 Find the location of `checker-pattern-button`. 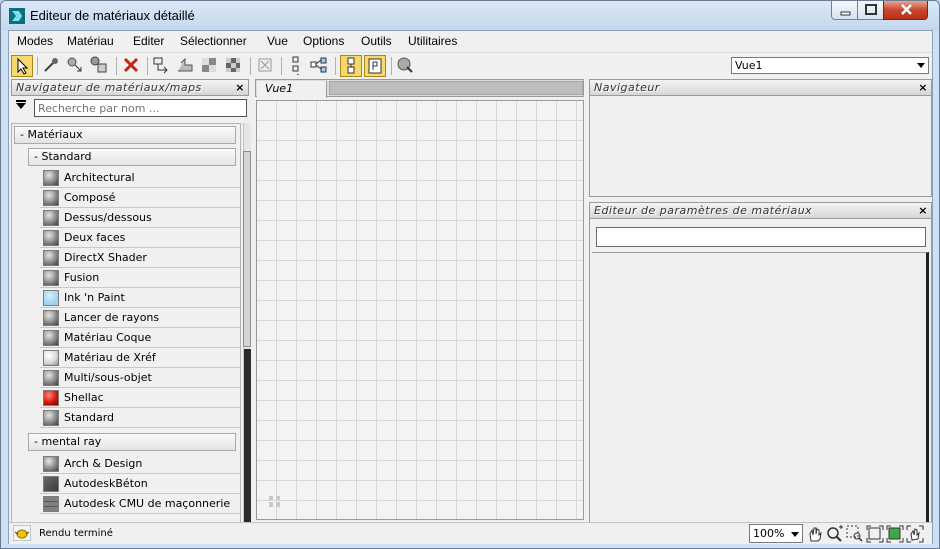

checker-pattern-button is located at coordinates (234, 66).